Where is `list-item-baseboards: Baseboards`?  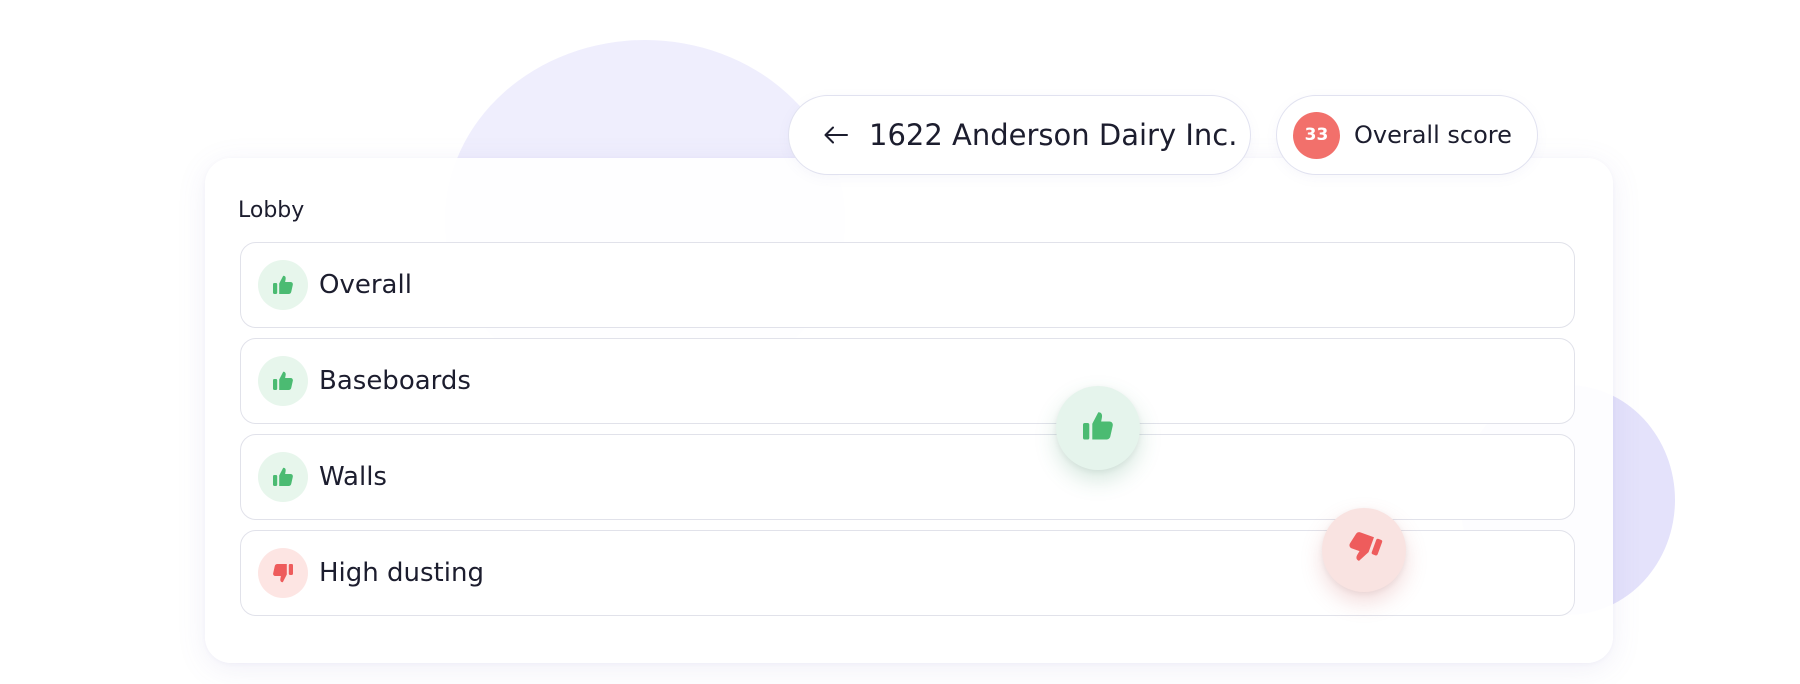
list-item-baseboards: Baseboards is located at coordinates (907, 381).